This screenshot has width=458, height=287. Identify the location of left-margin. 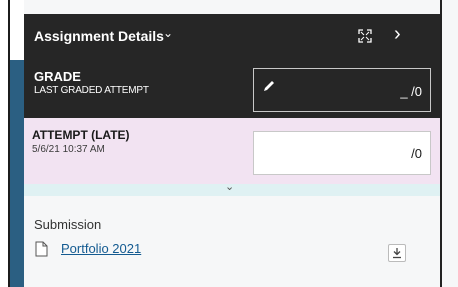
(4, 143).